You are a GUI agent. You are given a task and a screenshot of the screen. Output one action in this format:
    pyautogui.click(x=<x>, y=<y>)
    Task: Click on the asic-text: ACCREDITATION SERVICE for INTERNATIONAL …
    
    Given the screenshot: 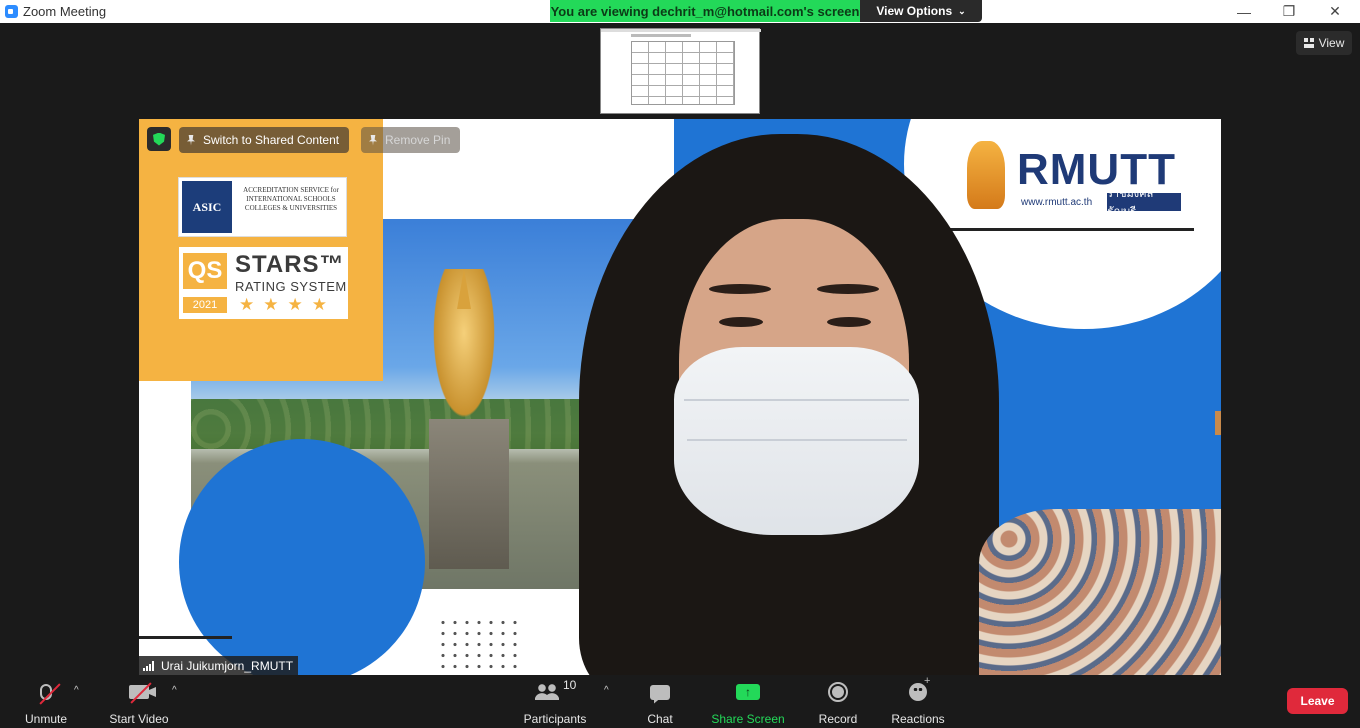 What is the action you would take?
    pyautogui.click(x=291, y=199)
    